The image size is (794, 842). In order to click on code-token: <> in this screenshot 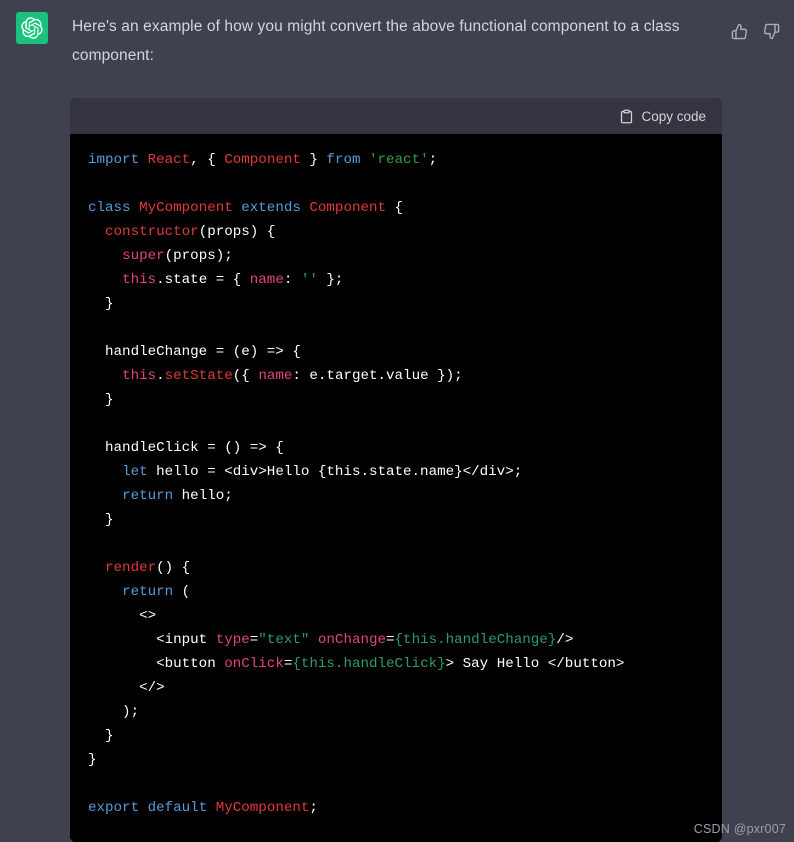, I will do `click(122, 616)`.